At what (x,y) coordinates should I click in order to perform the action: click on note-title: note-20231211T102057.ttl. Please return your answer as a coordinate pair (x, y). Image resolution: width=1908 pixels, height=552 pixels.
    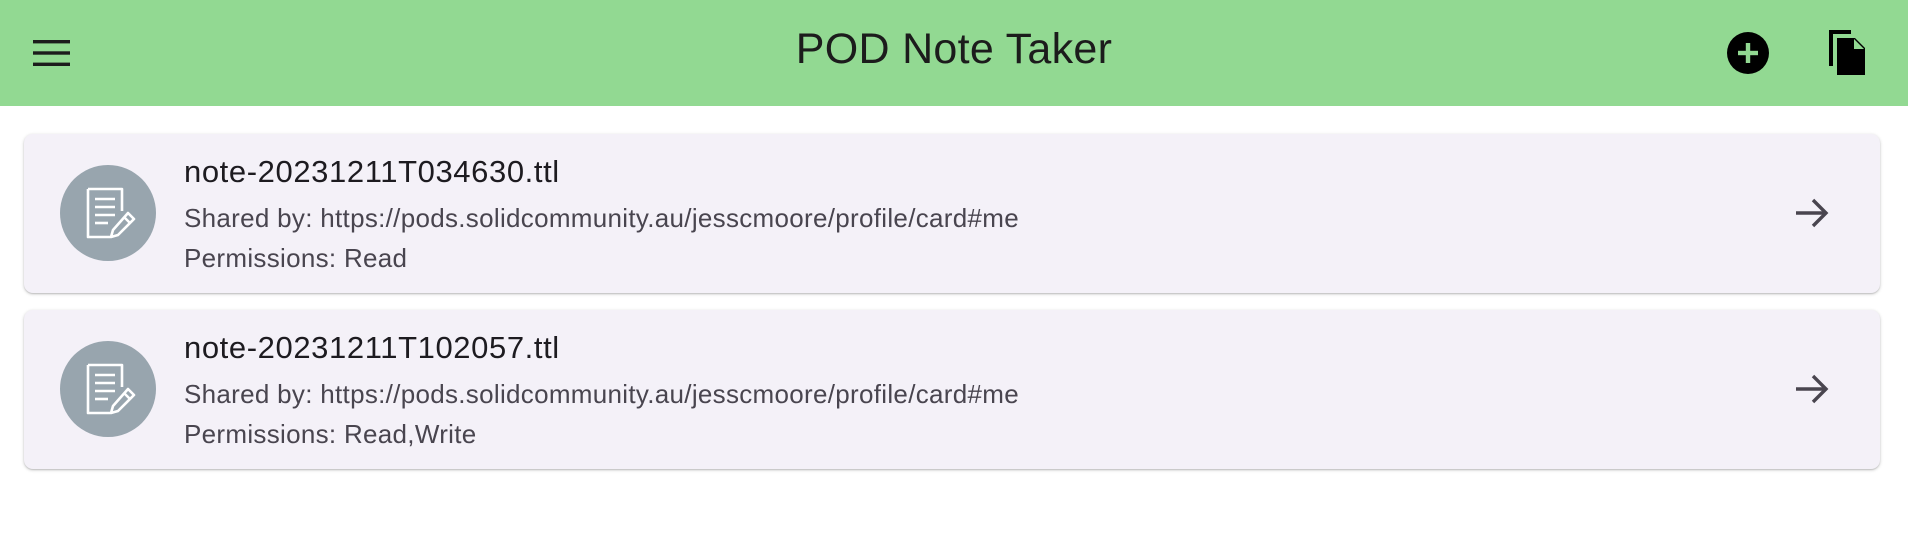
    Looking at the image, I should click on (372, 347).